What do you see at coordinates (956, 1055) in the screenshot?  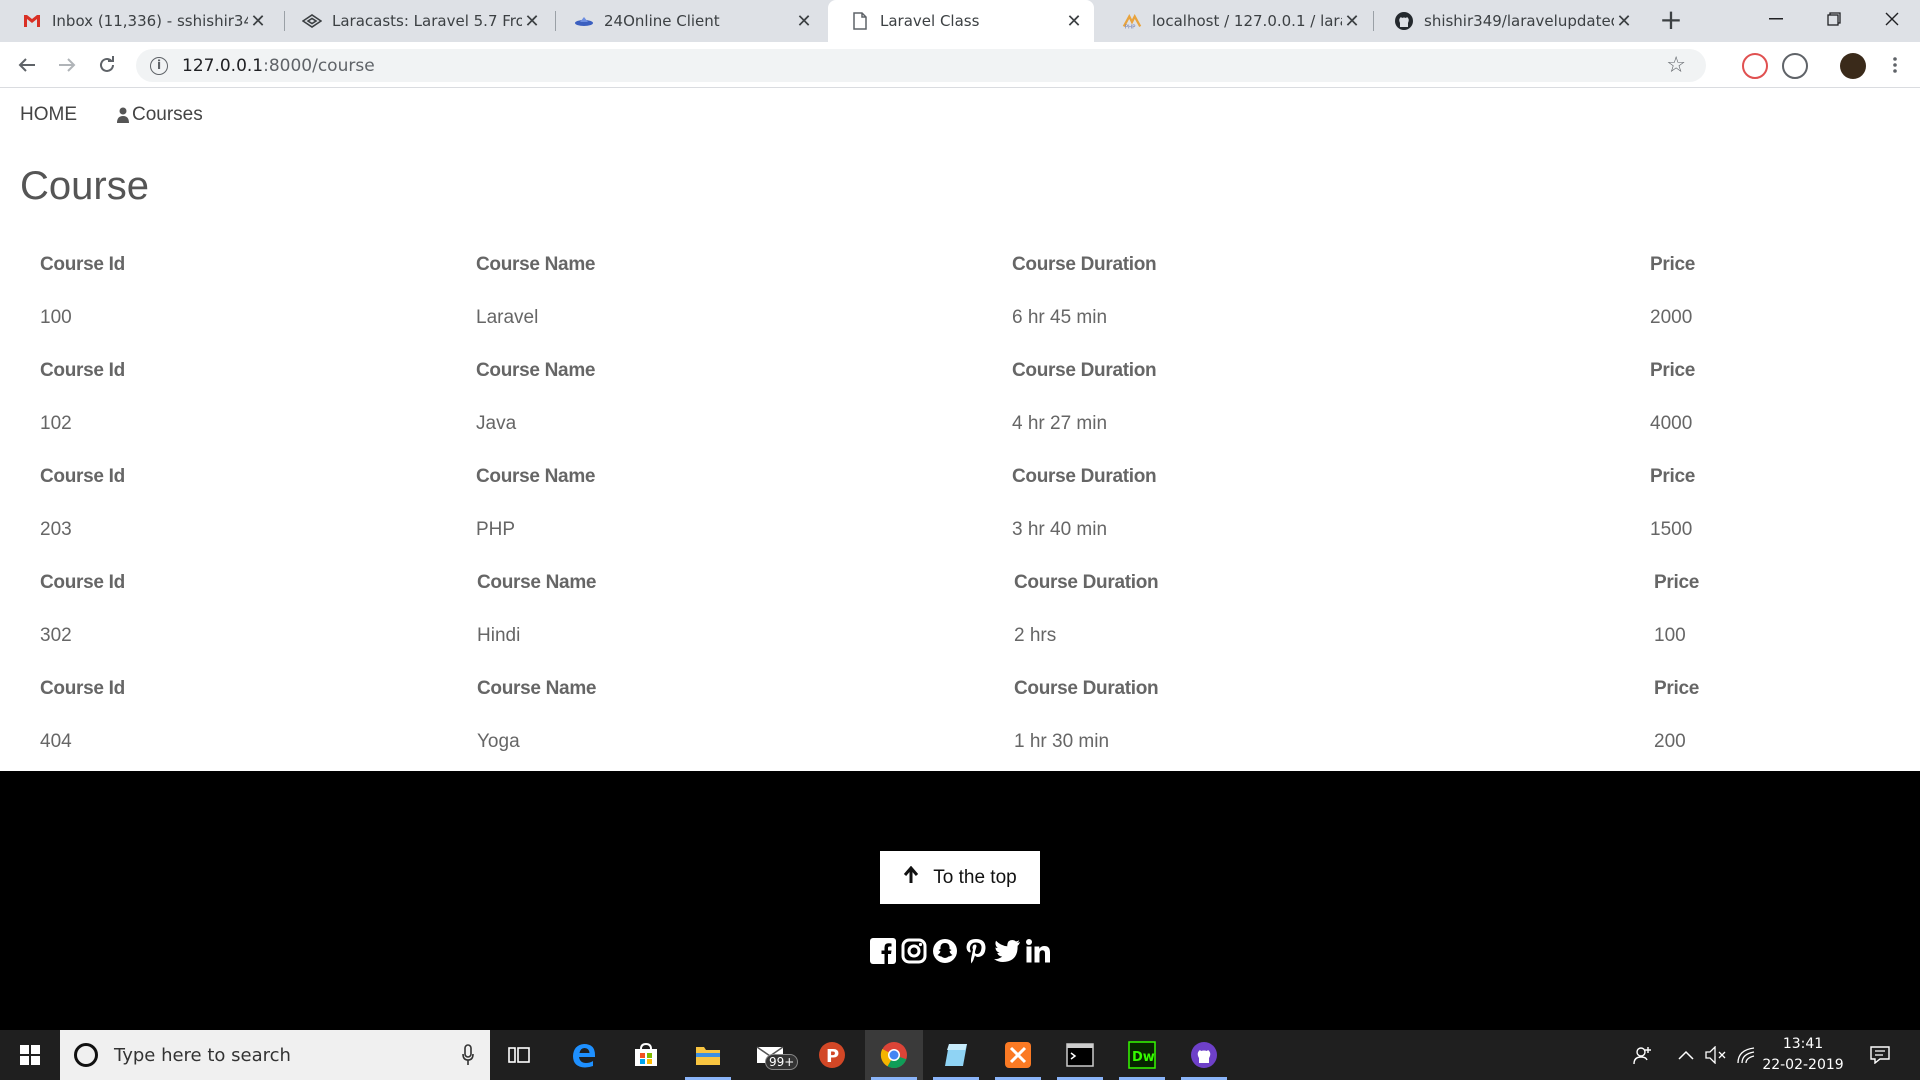 I see `notepad-app-icon` at bounding box center [956, 1055].